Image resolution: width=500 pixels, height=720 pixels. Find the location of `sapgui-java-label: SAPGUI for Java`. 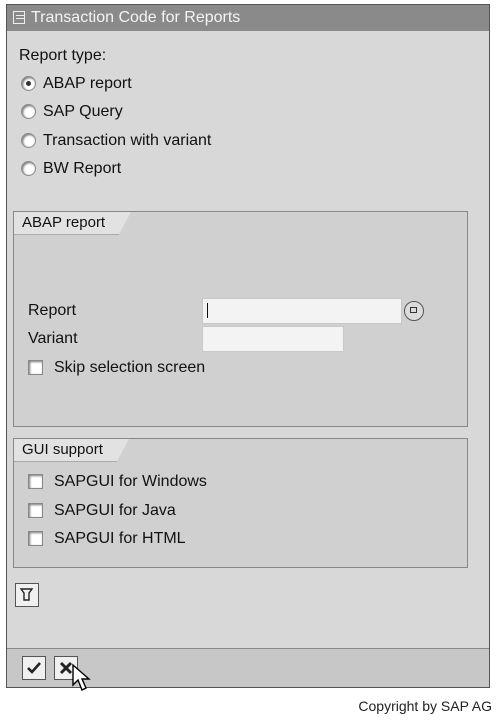

sapgui-java-label: SAPGUI for Java is located at coordinates (115, 511).